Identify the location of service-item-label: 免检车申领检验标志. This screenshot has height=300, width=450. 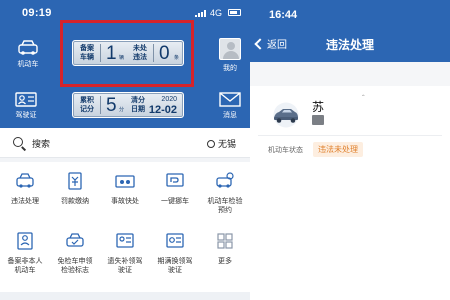
(75, 266).